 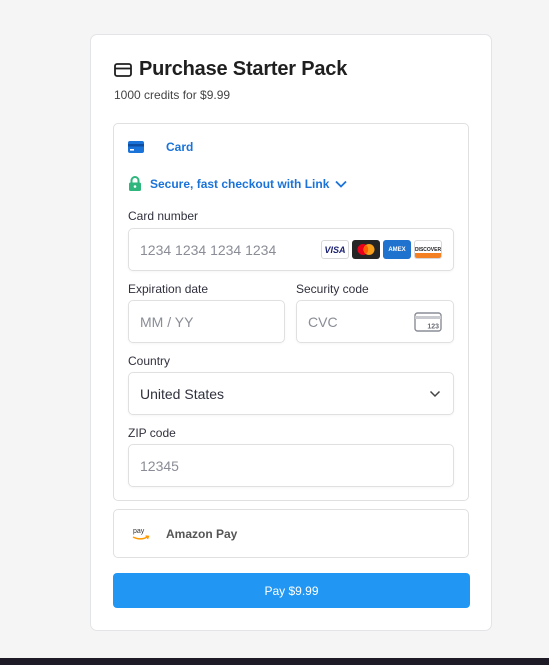 What do you see at coordinates (202, 533) in the screenshot?
I see `amazon-pay-label: Amazon Pay` at bounding box center [202, 533].